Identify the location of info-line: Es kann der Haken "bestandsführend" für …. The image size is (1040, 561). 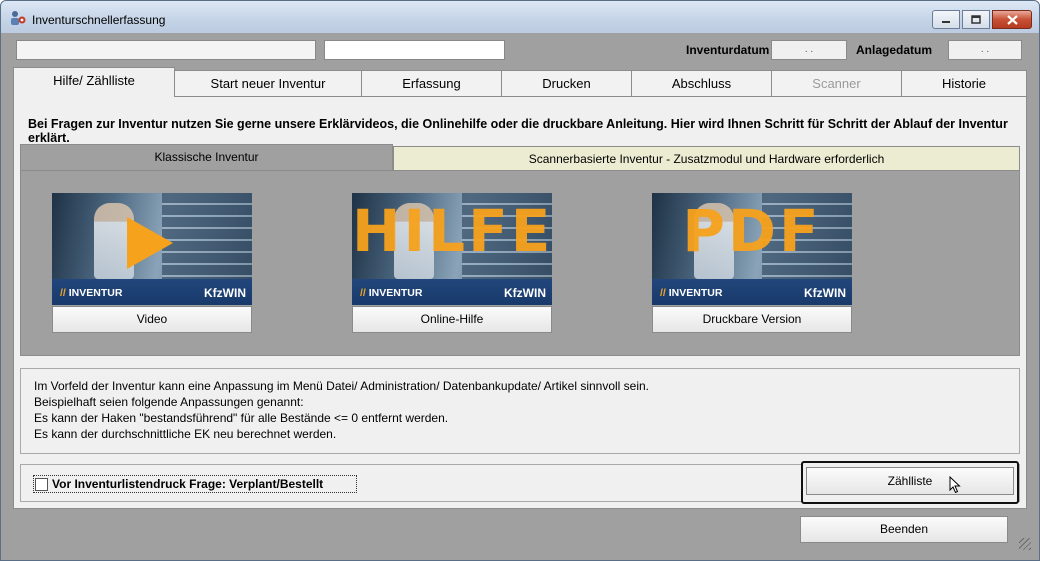
(241, 418).